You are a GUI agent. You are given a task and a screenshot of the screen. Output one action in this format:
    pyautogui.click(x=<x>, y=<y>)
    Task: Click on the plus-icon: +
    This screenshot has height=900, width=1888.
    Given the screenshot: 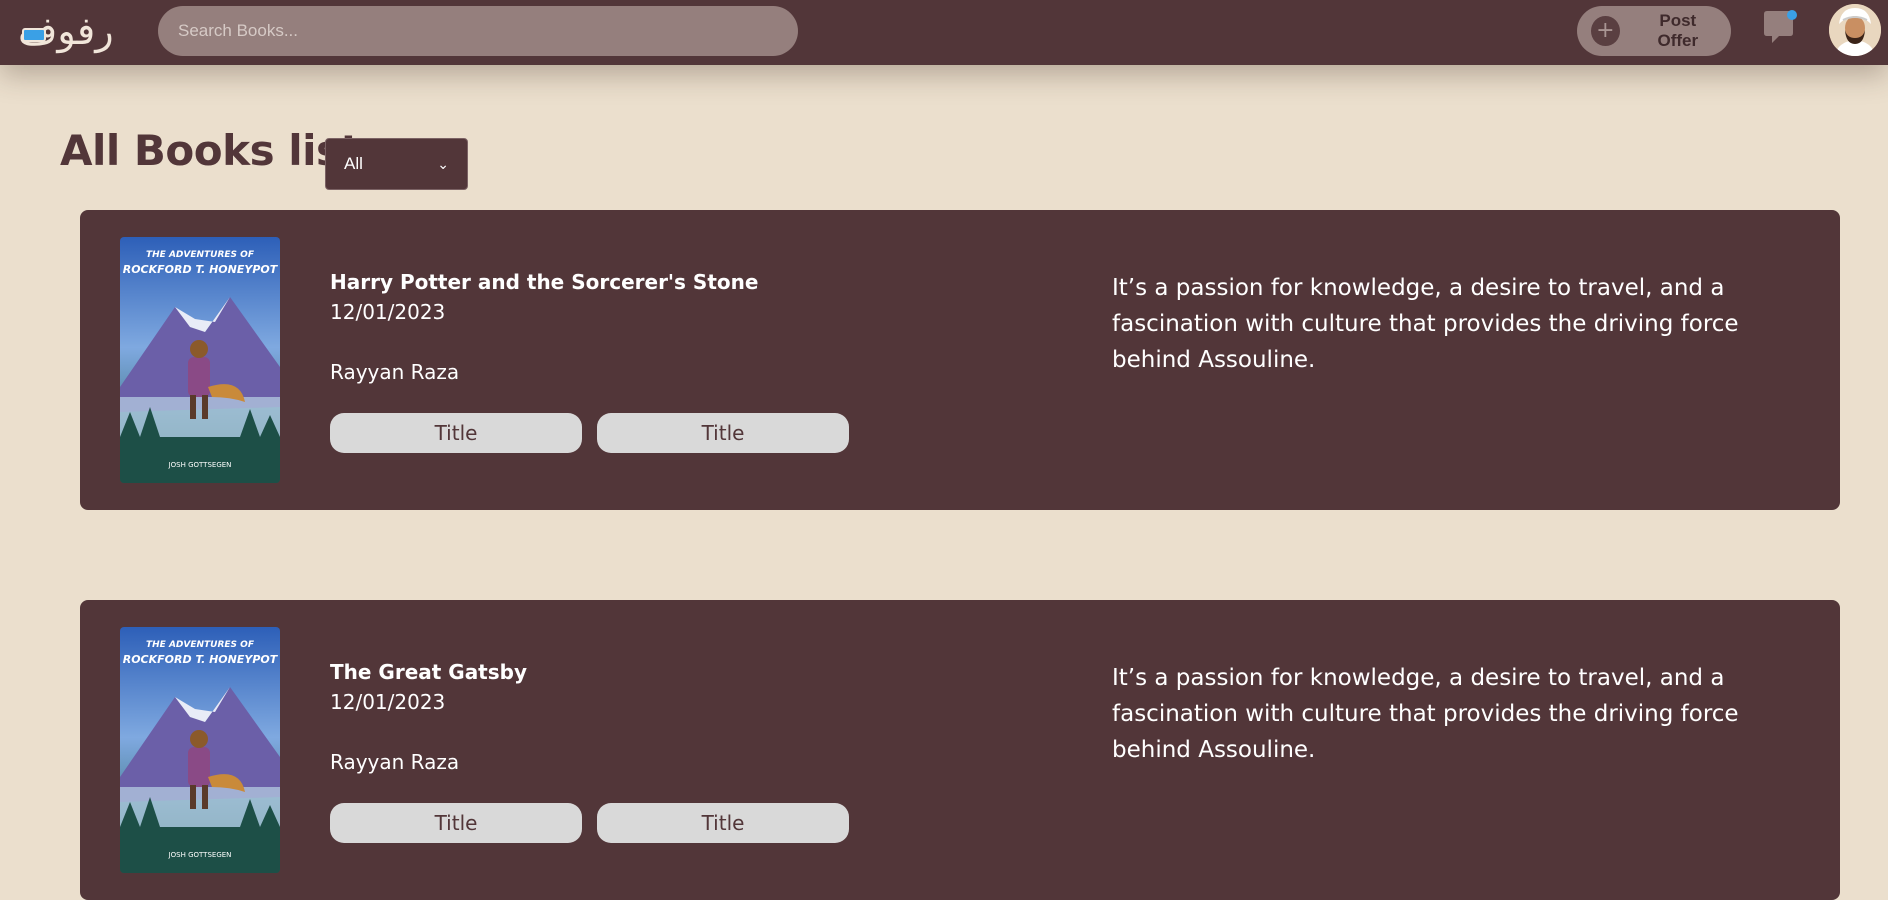 What is the action you would take?
    pyautogui.click(x=1605, y=31)
    